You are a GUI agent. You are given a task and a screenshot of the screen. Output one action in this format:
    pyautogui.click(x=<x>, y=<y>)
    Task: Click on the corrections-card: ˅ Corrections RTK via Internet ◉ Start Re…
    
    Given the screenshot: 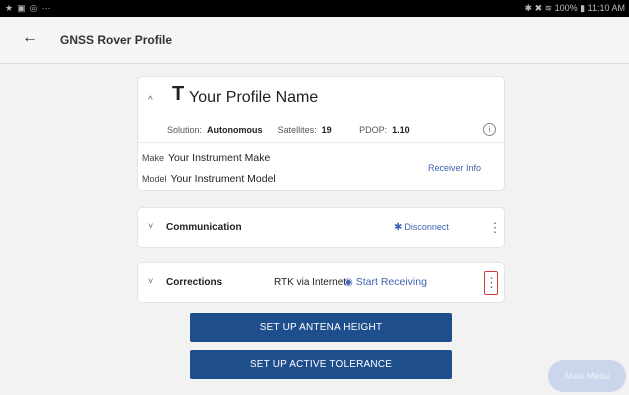 What is the action you would take?
    pyautogui.click(x=321, y=282)
    